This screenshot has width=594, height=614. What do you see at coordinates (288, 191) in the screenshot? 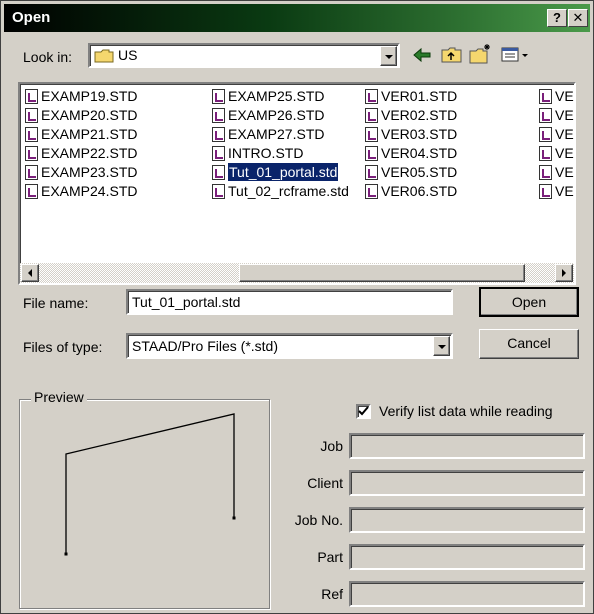
I see `file-item-label: Tut_02_rcframe.std` at bounding box center [288, 191].